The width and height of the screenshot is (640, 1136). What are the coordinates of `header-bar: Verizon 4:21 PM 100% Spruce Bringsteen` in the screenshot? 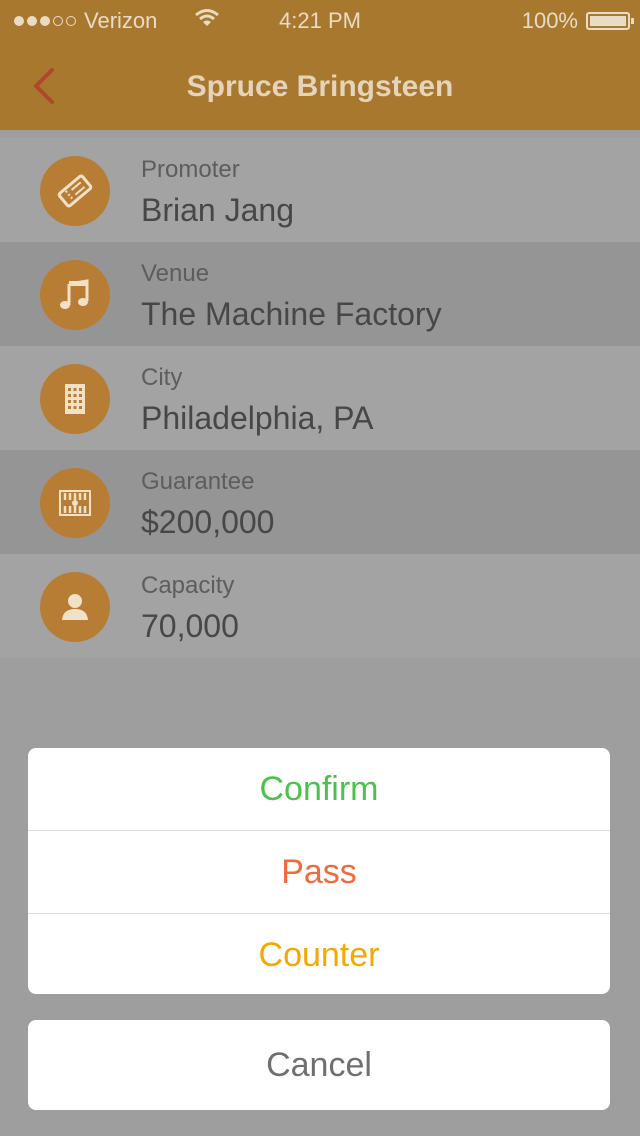 It's located at (320, 65).